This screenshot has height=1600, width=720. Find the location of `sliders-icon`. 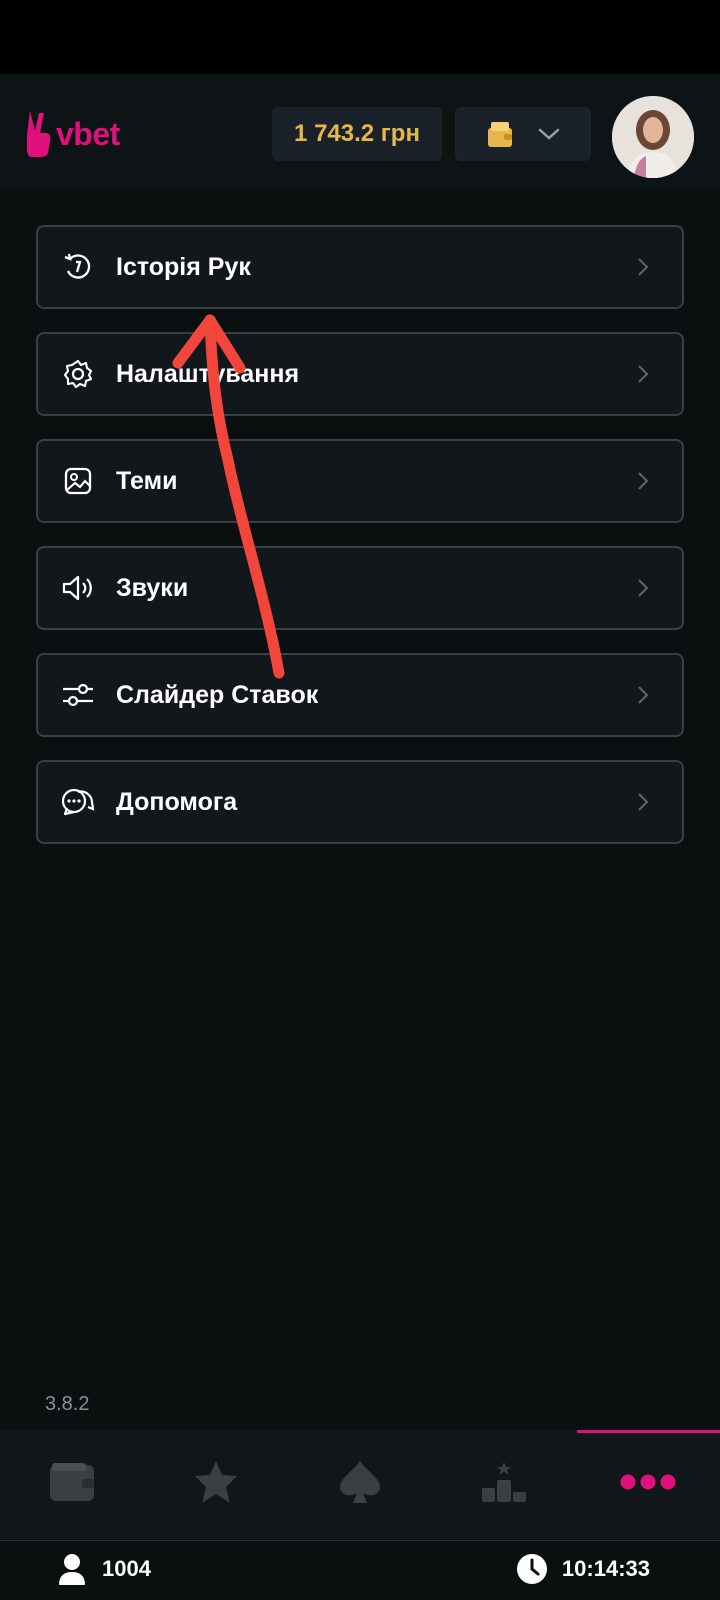

sliders-icon is located at coordinates (78, 695).